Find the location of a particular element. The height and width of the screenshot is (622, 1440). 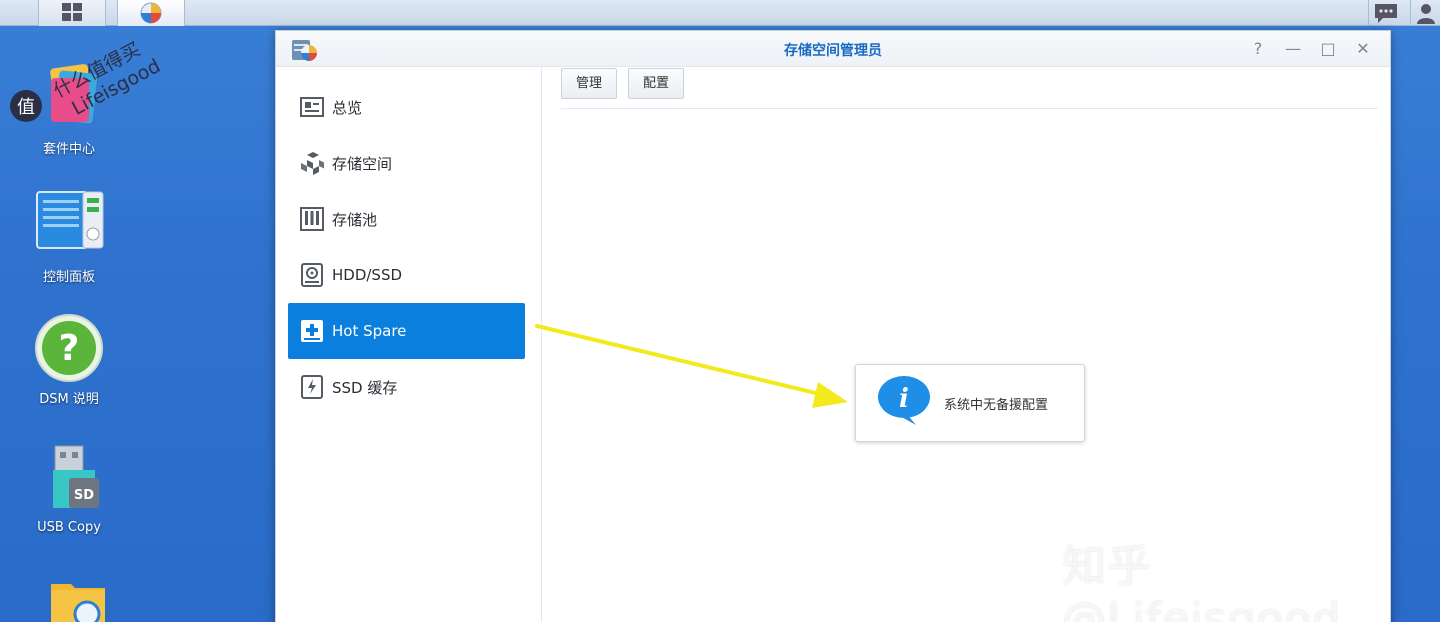

watermark-smzdm: 值 什么值得买 Lifeisgood is located at coordinates (86, 80).